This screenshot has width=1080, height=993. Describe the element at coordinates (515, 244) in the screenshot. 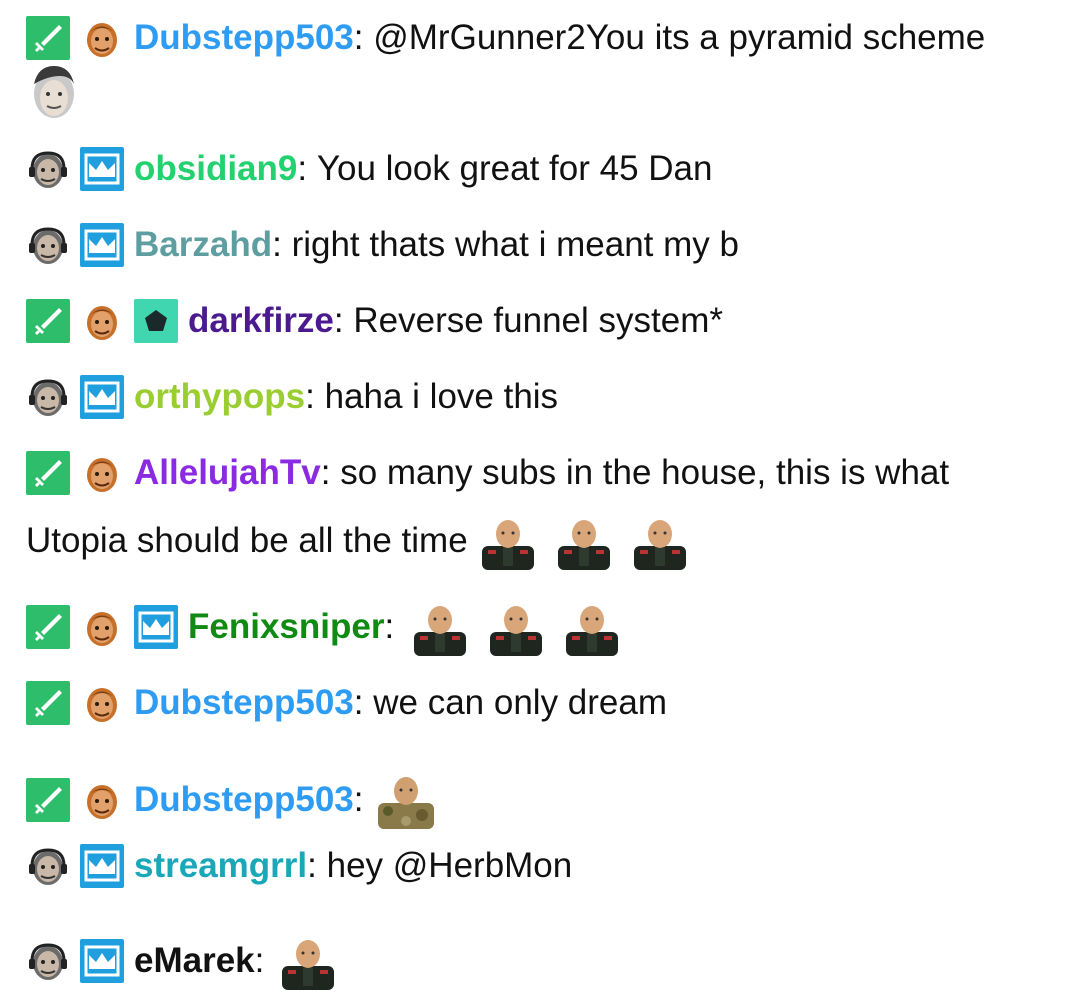

I see `message-text: right thats what i meant my b` at that location.